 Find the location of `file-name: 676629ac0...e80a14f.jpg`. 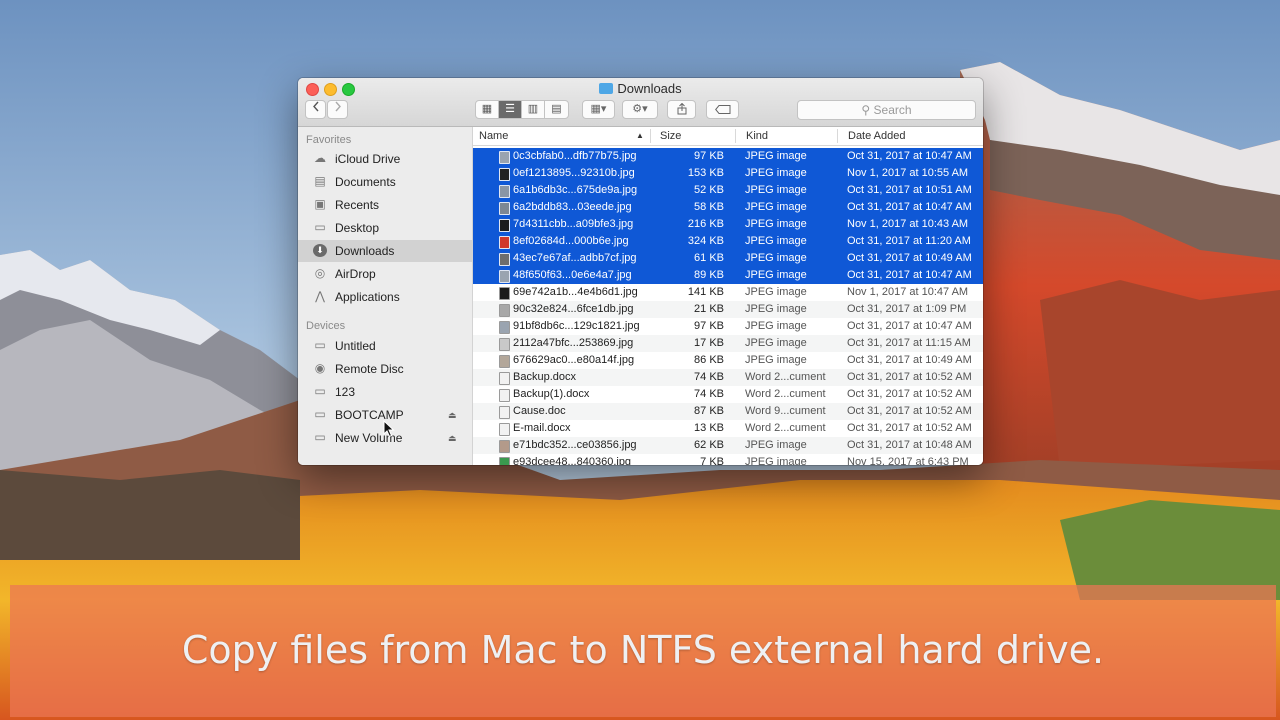

file-name: 676629ac0...e80a14f.jpg is located at coordinates (574, 360).